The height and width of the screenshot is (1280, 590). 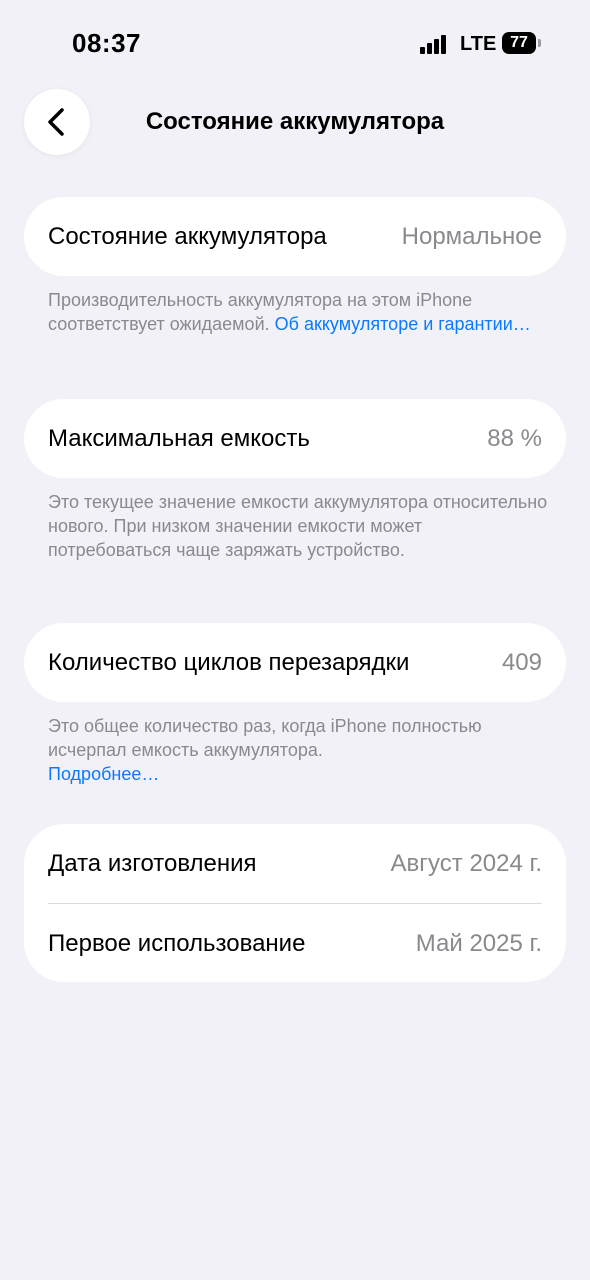 What do you see at coordinates (471, 236) in the screenshot?
I see `battery-health-value: Нормальное` at bounding box center [471, 236].